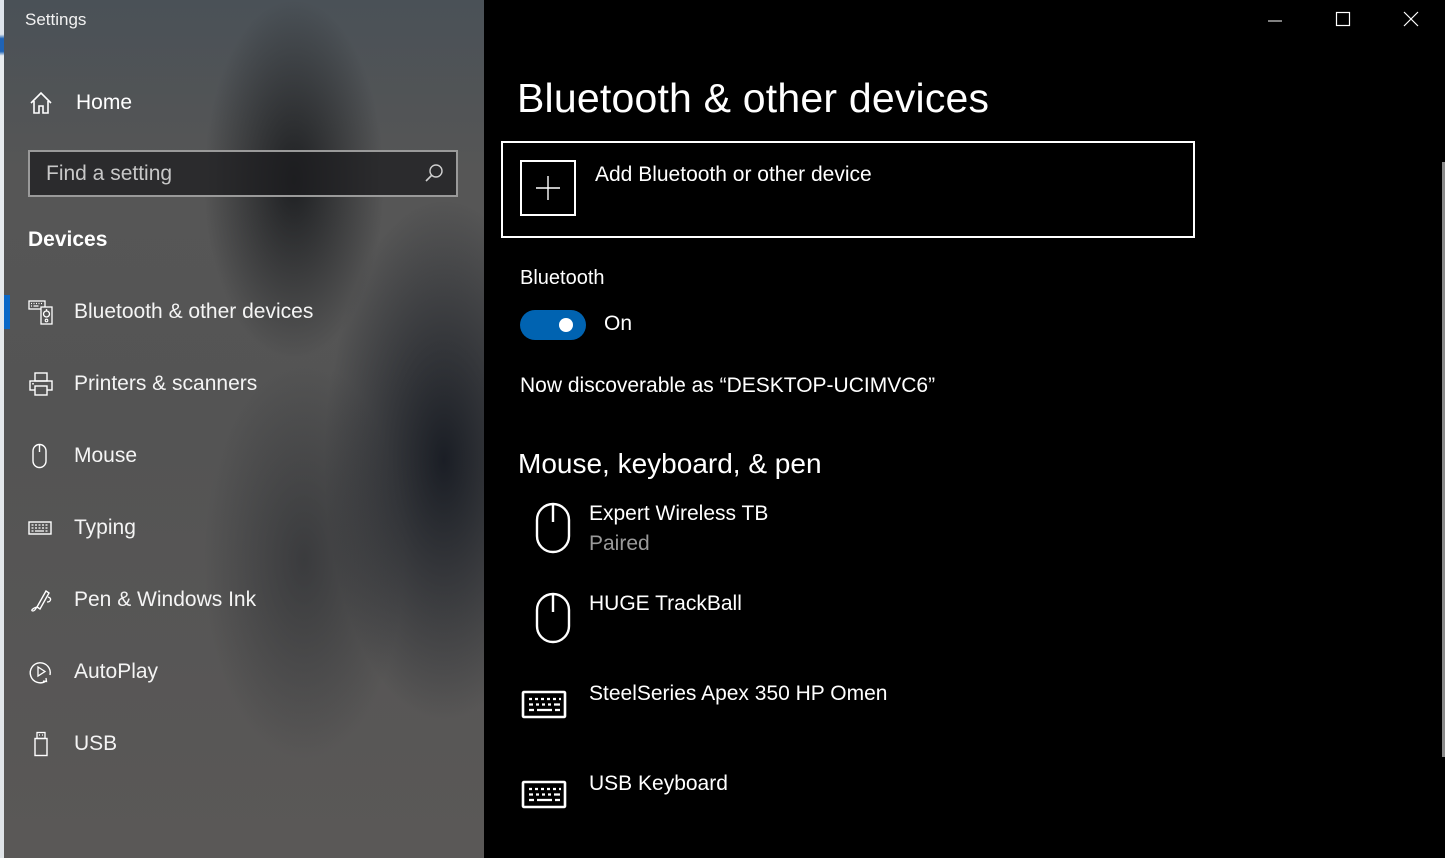 Image resolution: width=1445 pixels, height=858 pixels. I want to click on home-nav-item: Home, so click(80, 103).